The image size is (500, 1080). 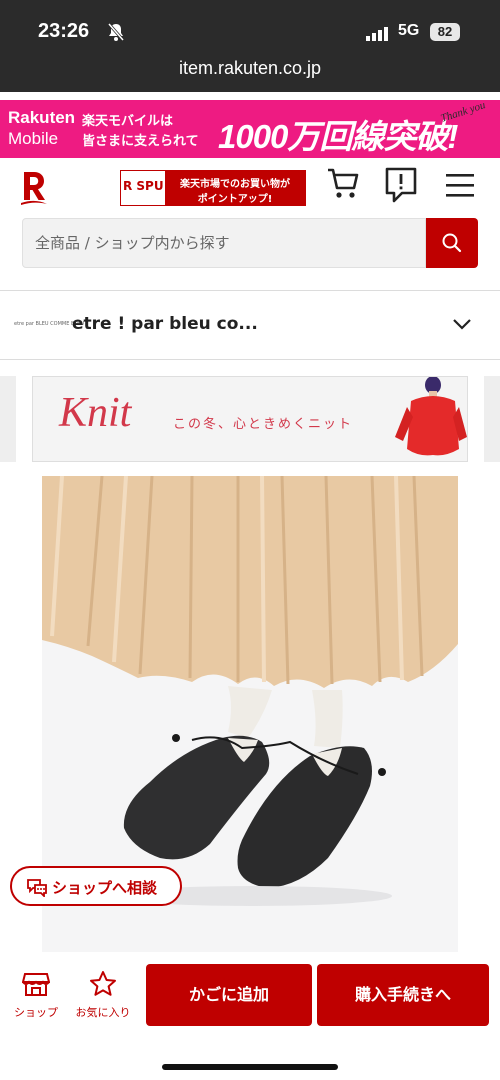 What do you see at coordinates (37, 889) in the screenshot?
I see `chat-icon` at bounding box center [37, 889].